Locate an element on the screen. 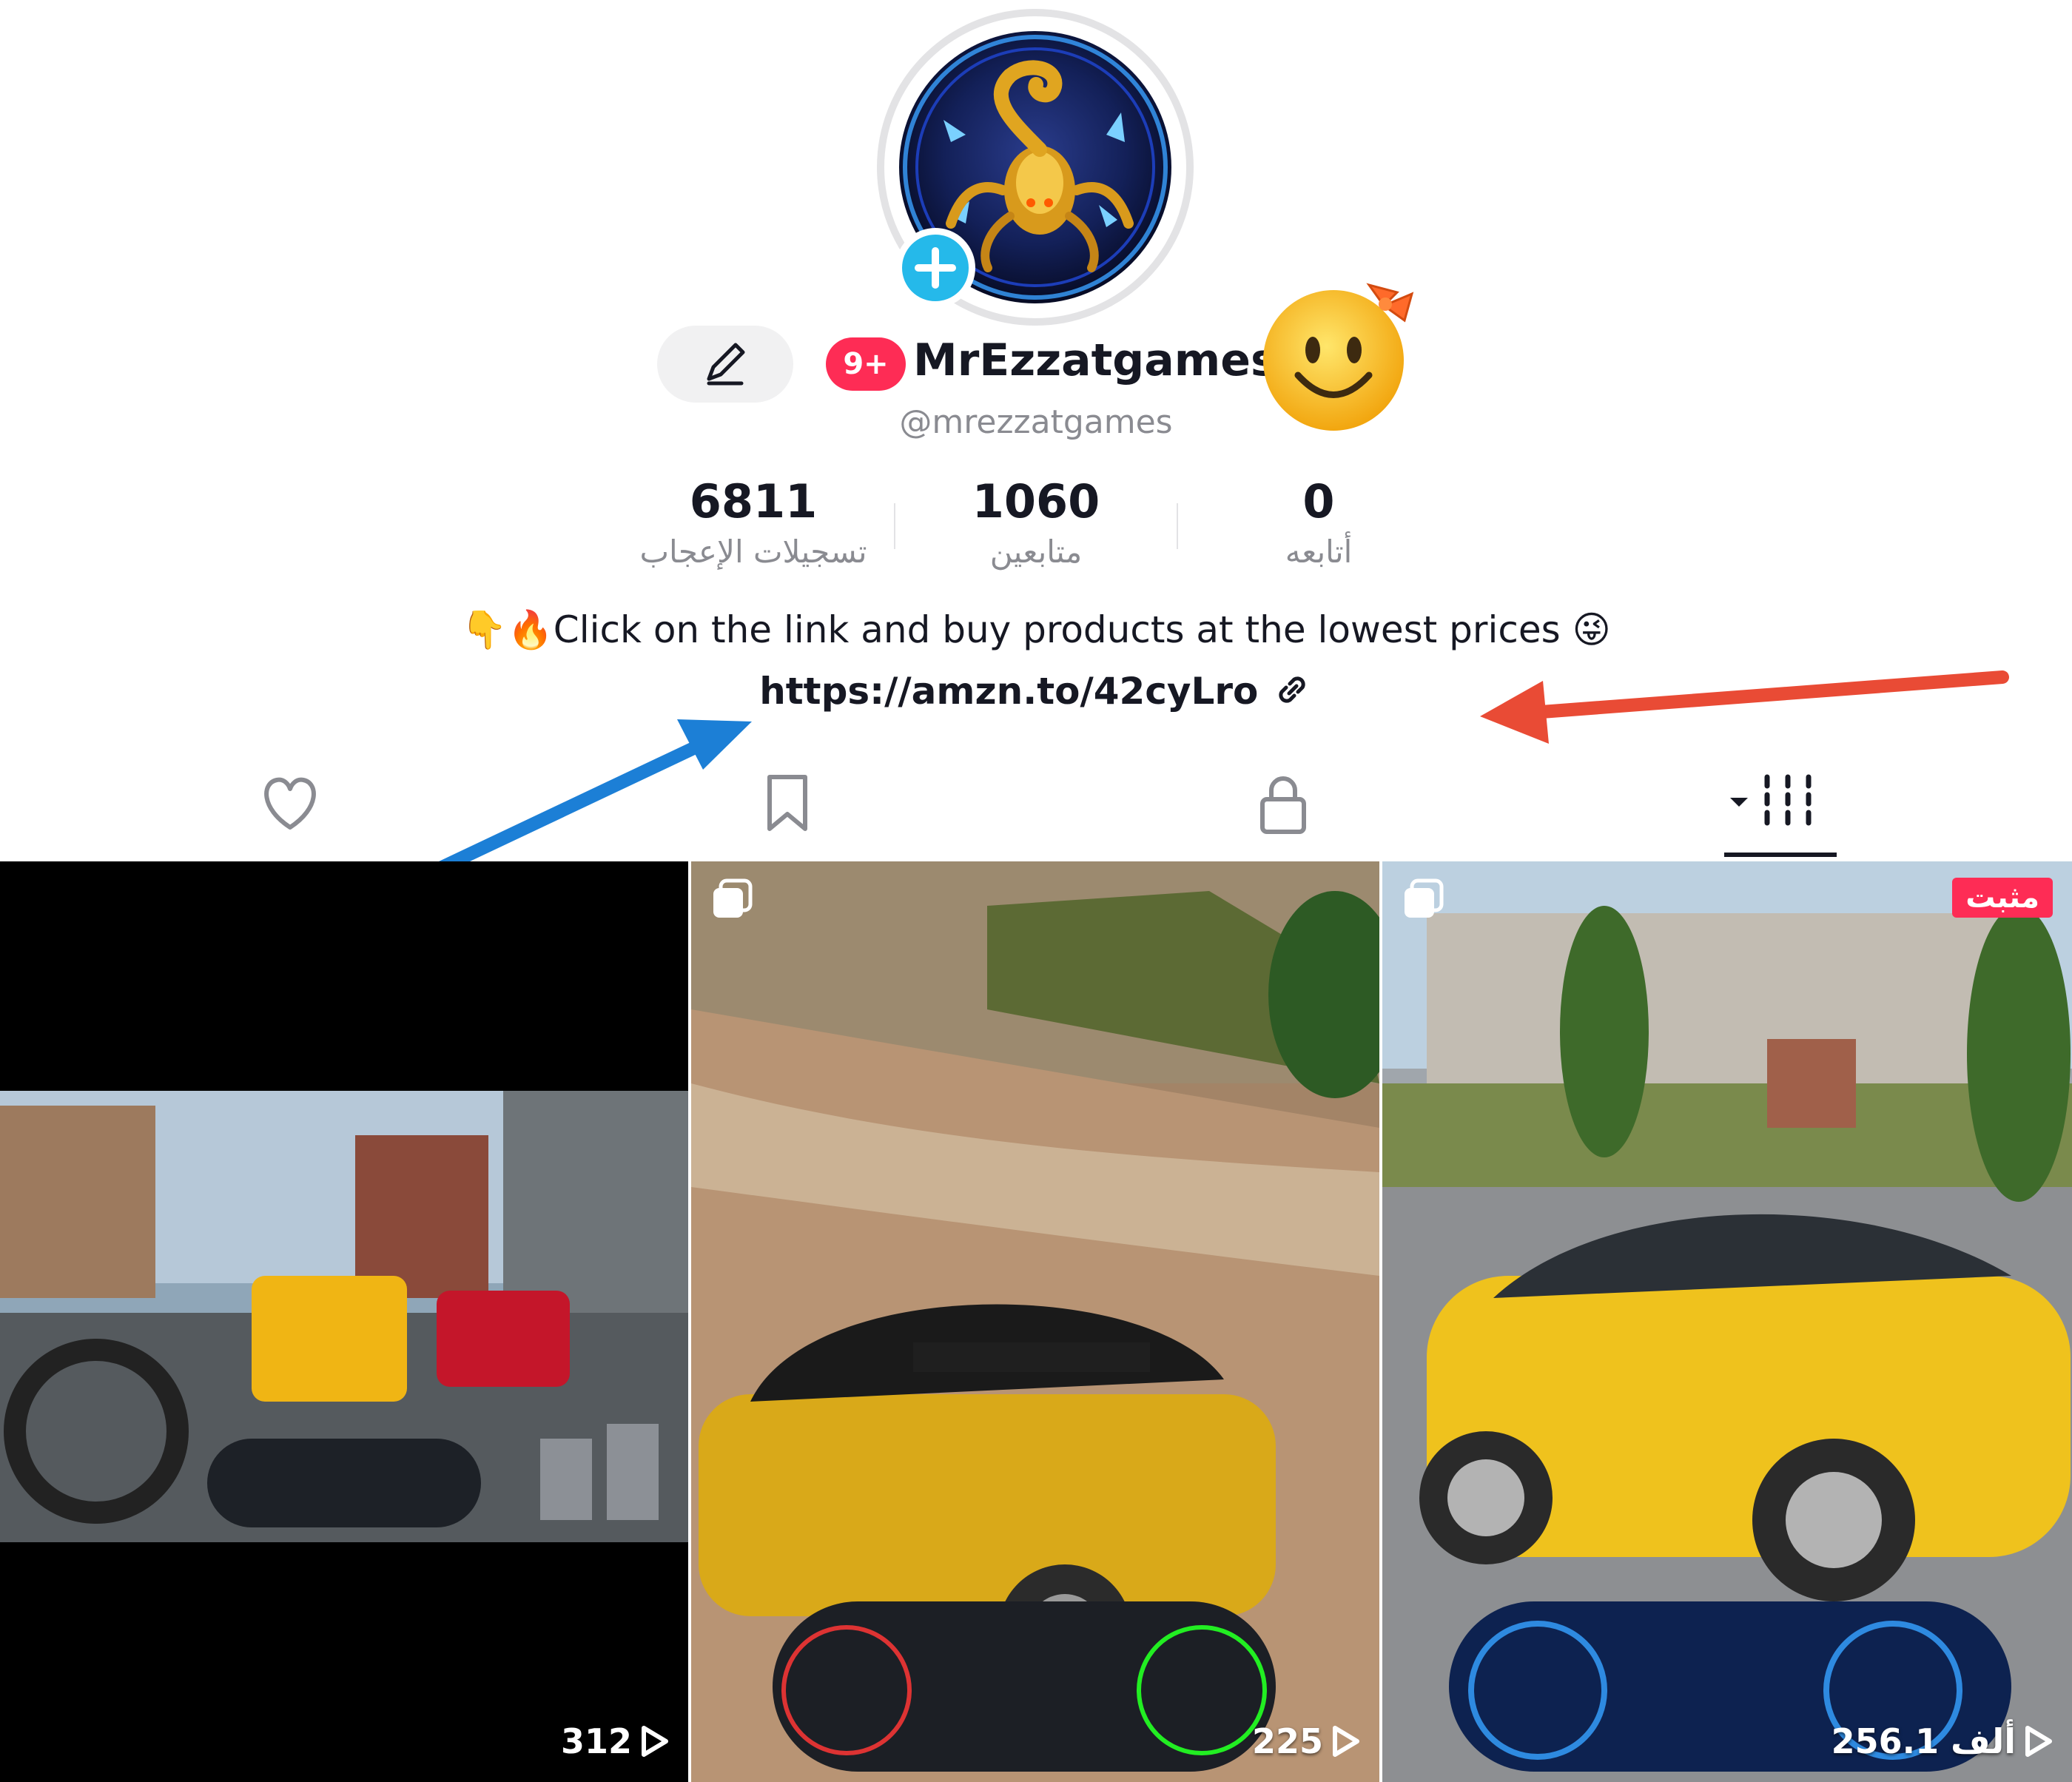 Image resolution: width=2072 pixels, height=1782 pixels. bookmark-icon is located at coordinates (787, 803).